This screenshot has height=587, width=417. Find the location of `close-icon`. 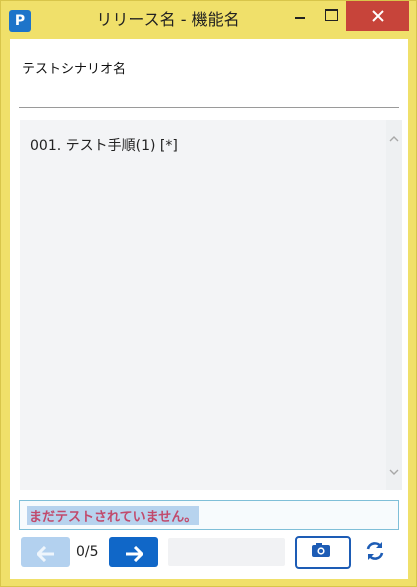

close-icon is located at coordinates (377, 15).